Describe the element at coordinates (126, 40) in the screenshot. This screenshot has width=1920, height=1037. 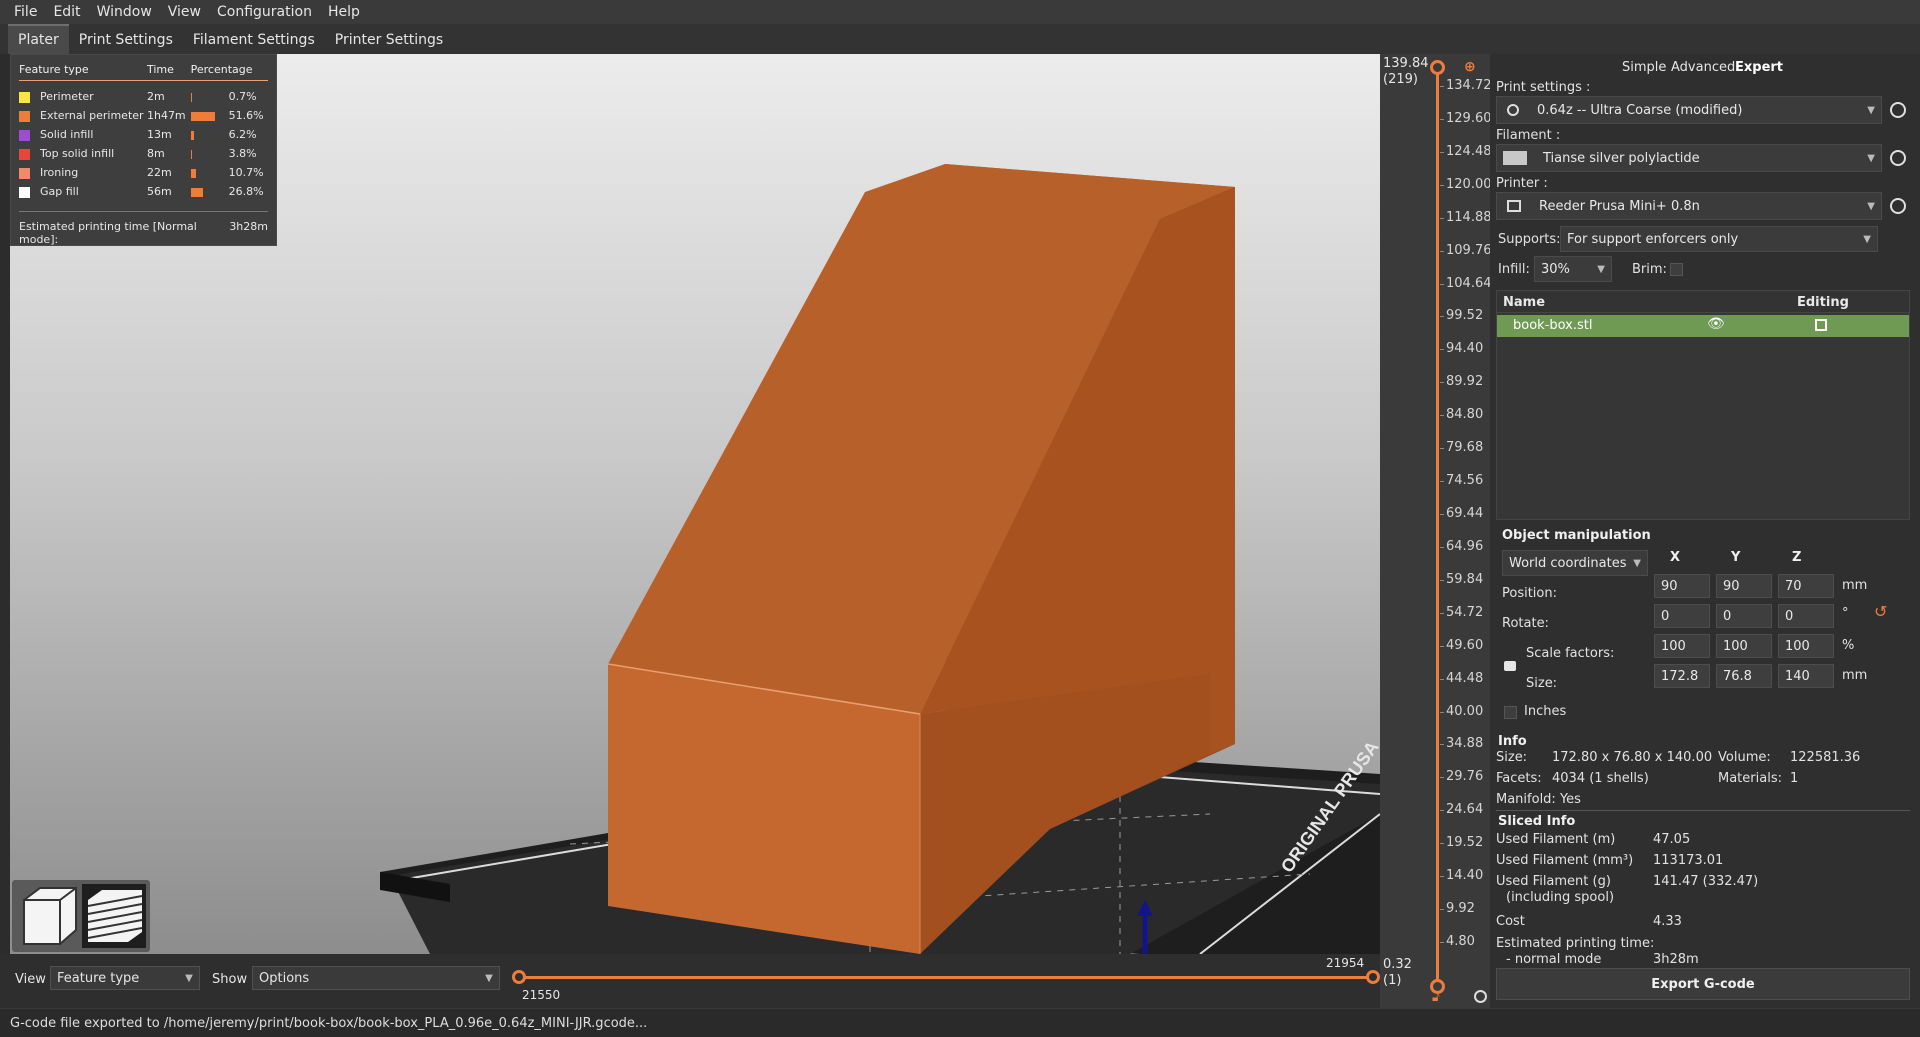
I see `tab-print-settings: Print Settings` at that location.